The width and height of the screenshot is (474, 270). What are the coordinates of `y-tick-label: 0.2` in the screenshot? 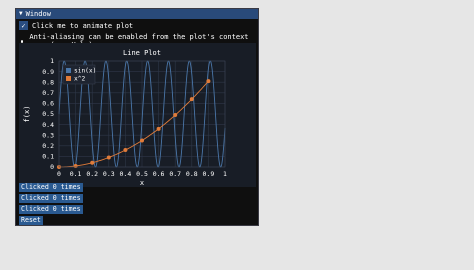 It's located at (48, 146).